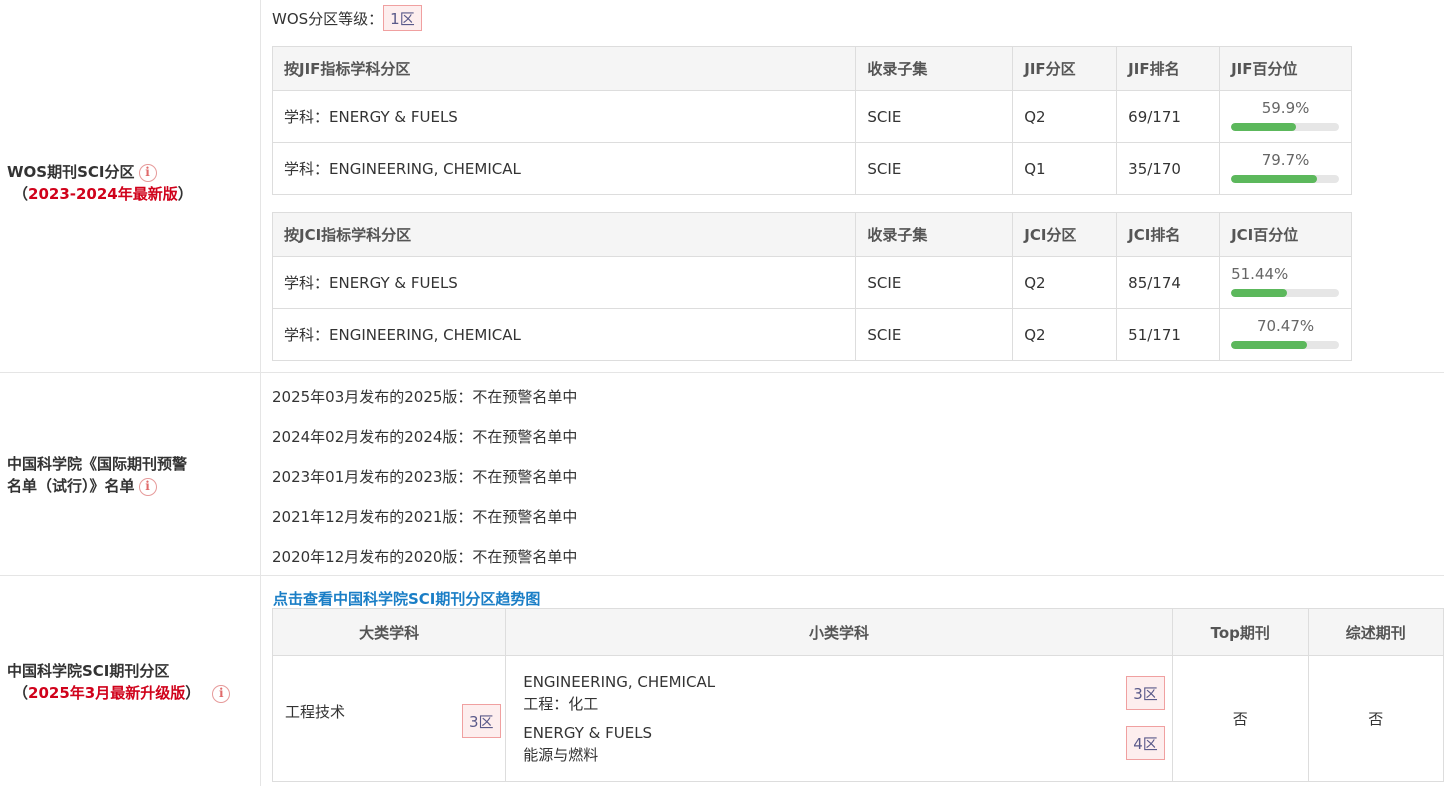 This screenshot has height=786, width=1444. Describe the element at coordinates (1168, 116) in the screenshot. I see `rank-cell: 69/171` at that location.